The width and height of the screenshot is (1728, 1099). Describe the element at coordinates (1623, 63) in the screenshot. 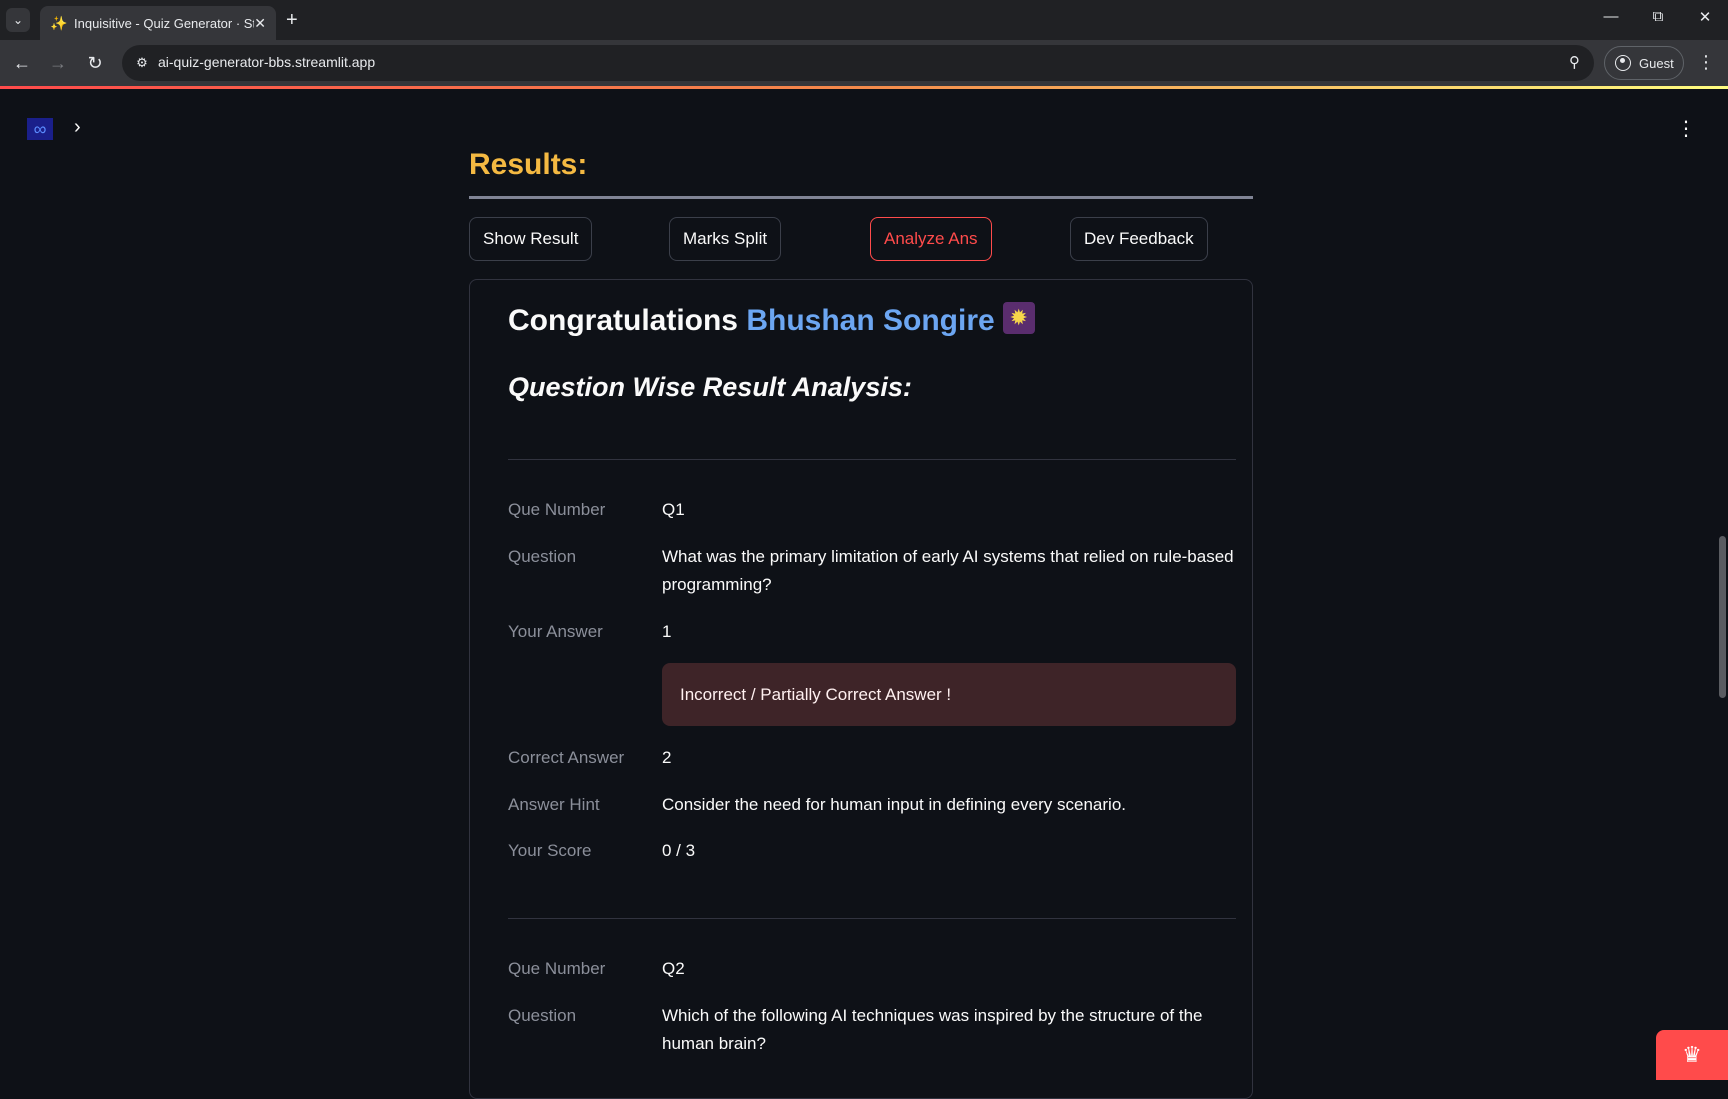

I see `profile-icon` at that location.